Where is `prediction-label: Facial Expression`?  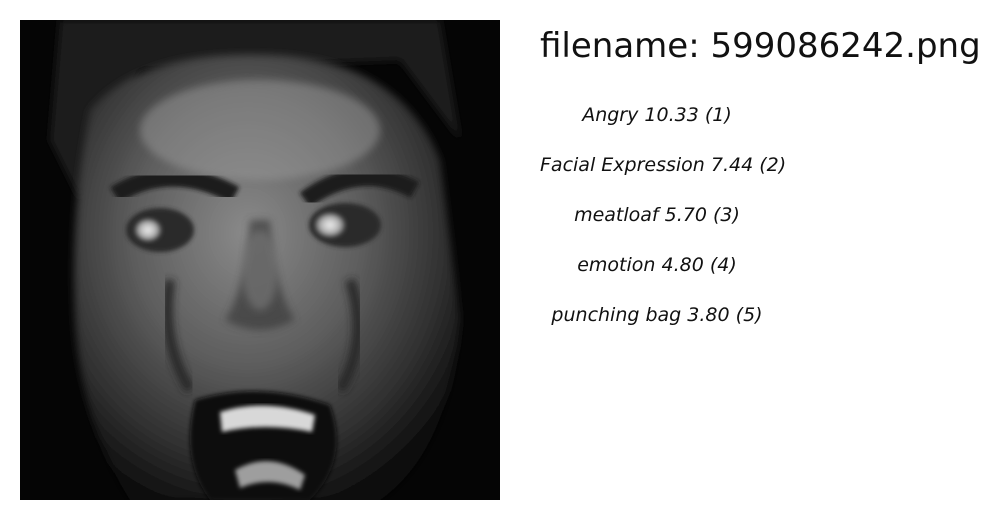 prediction-label: Facial Expression is located at coordinates (622, 165).